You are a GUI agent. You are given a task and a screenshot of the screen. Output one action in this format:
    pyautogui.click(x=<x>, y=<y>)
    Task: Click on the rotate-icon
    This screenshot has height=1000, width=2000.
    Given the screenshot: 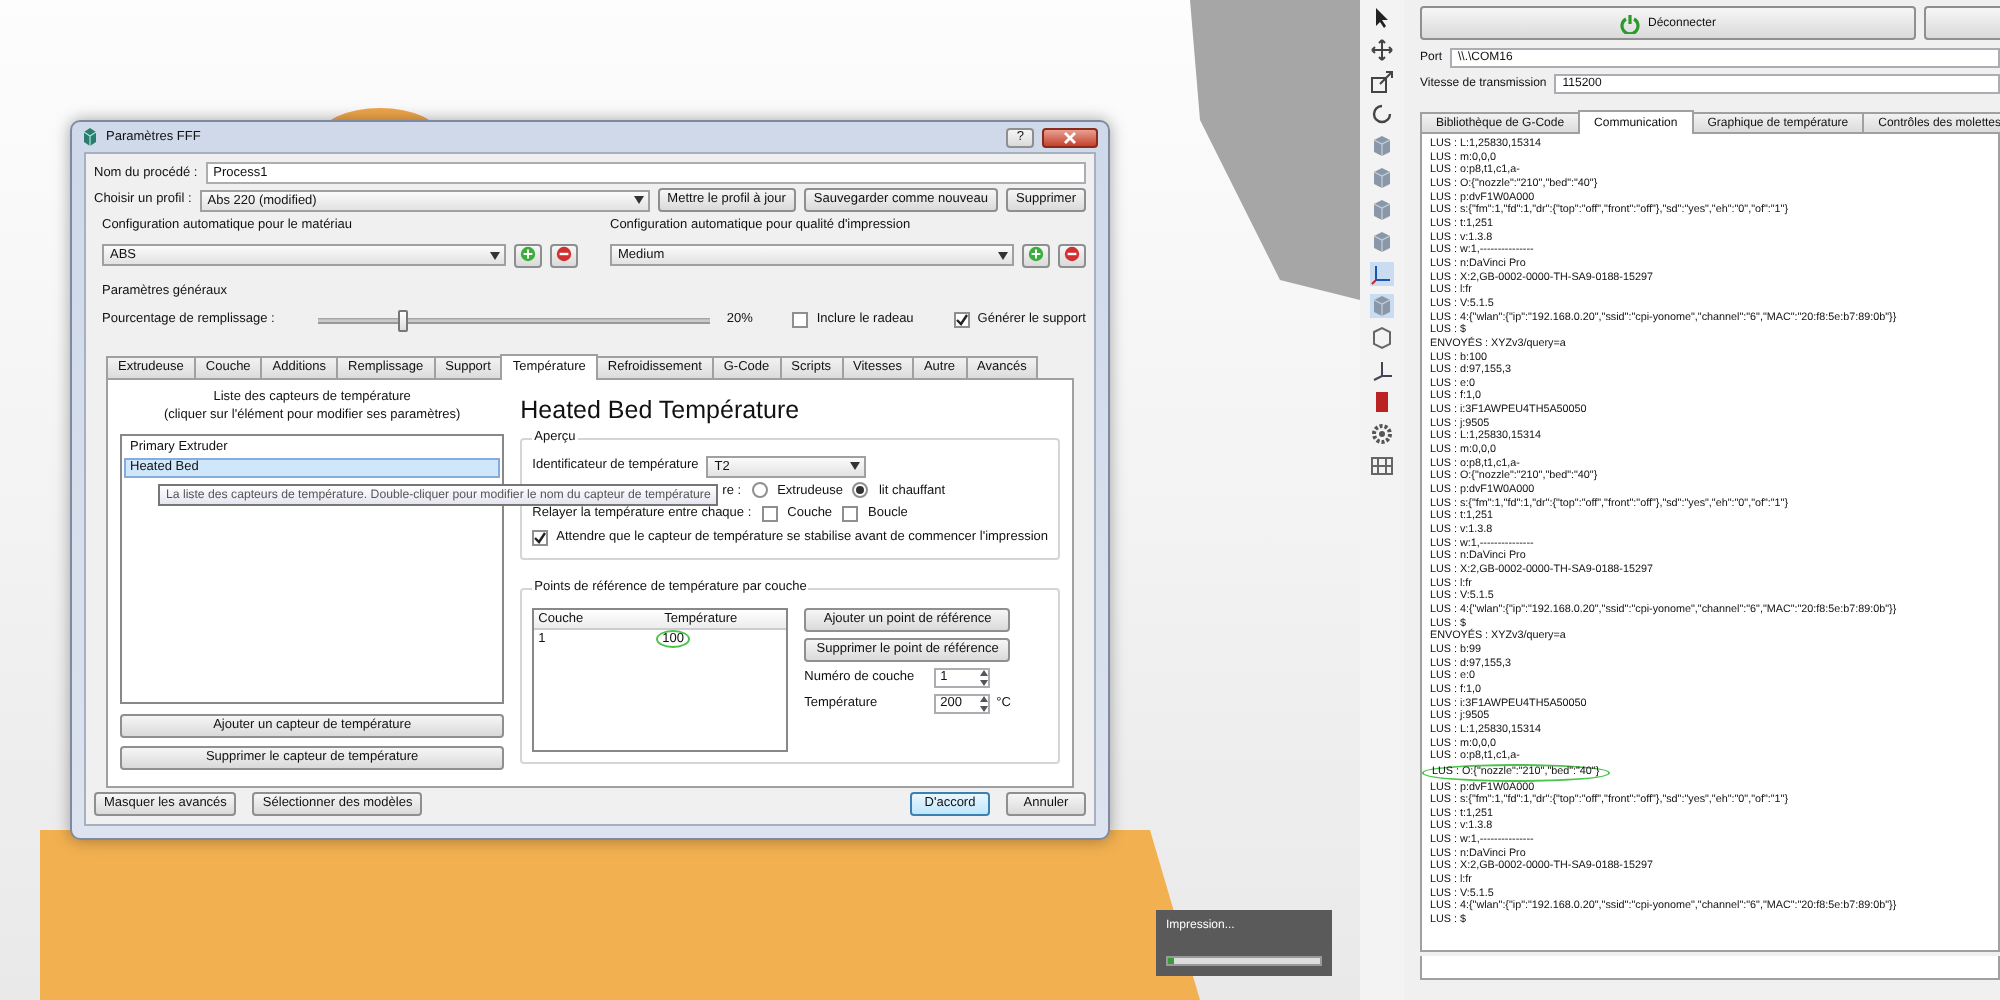 What is the action you would take?
    pyautogui.click(x=1382, y=114)
    